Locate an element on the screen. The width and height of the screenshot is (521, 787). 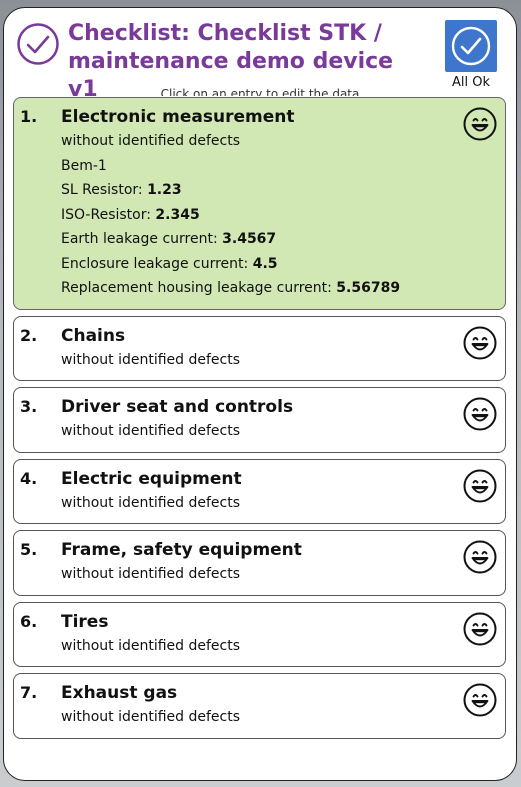
checklist-item: 7. Exhaust gas without identified defects is located at coordinates (259, 706).